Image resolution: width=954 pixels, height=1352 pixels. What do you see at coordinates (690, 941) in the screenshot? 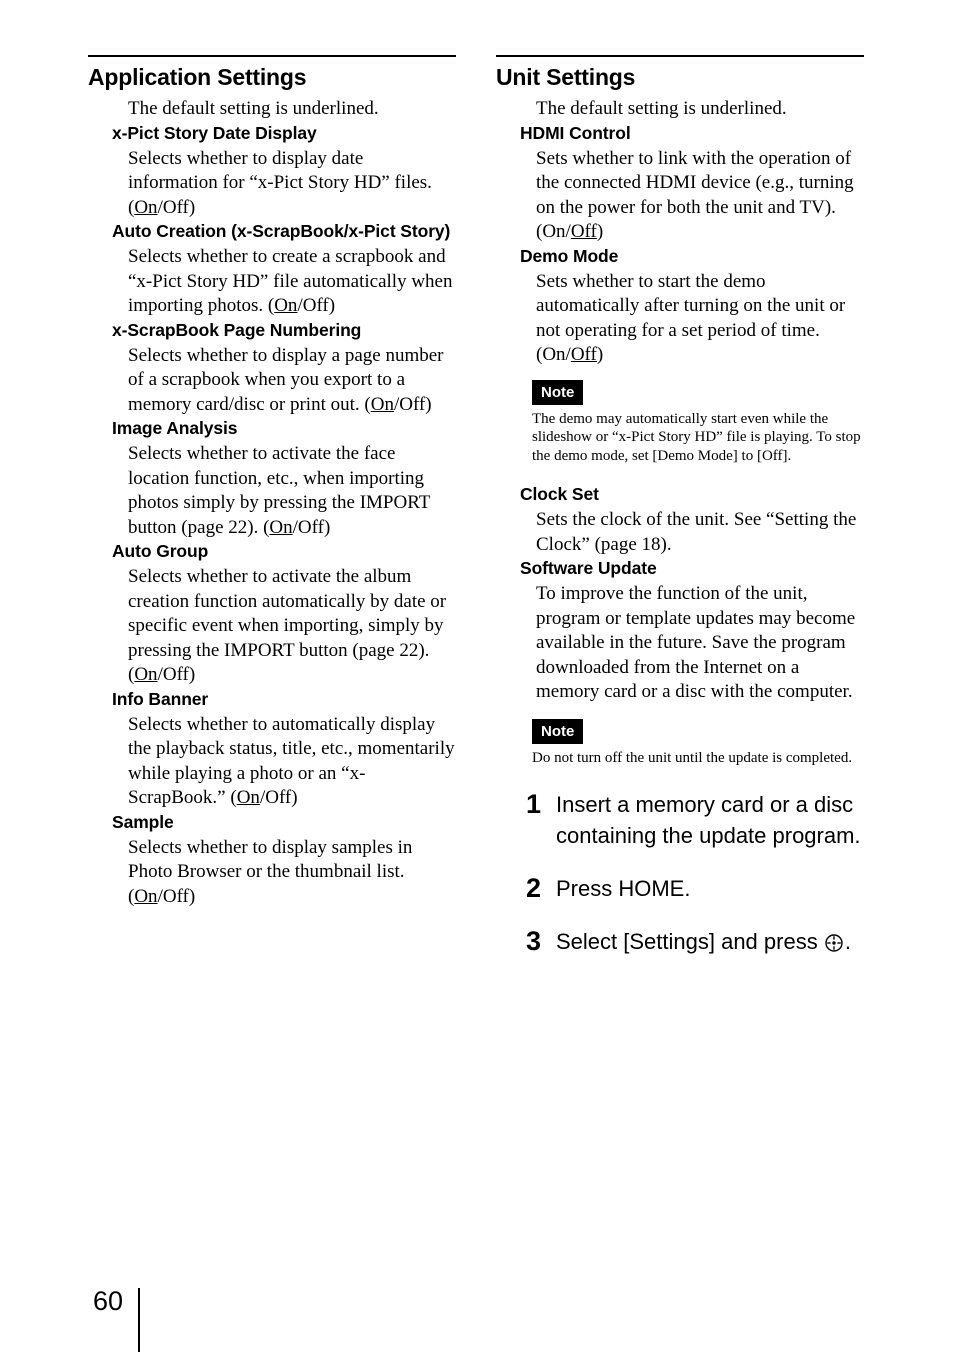
I see `step-text-pre: Select [Settings] and press` at bounding box center [690, 941].